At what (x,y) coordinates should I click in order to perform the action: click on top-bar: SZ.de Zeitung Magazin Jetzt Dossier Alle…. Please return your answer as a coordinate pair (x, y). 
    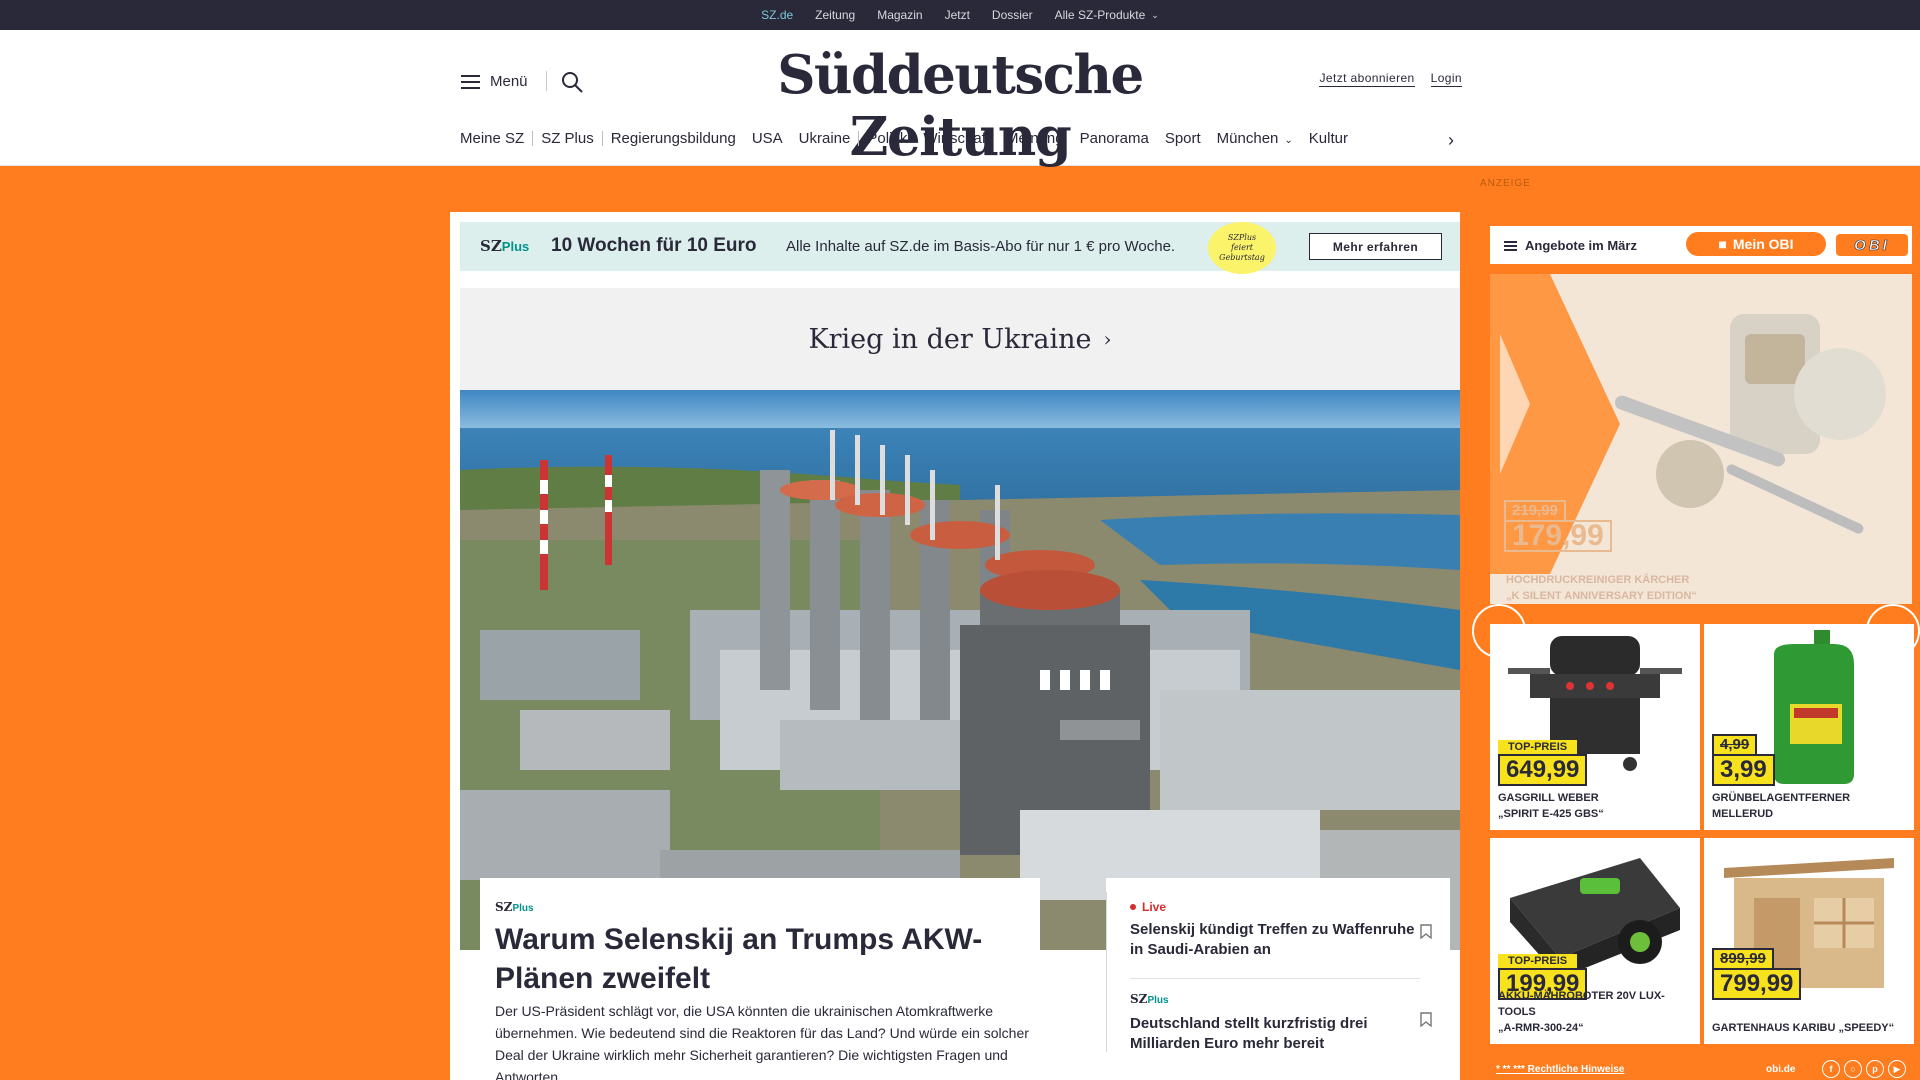
    Looking at the image, I should click on (960, 18).